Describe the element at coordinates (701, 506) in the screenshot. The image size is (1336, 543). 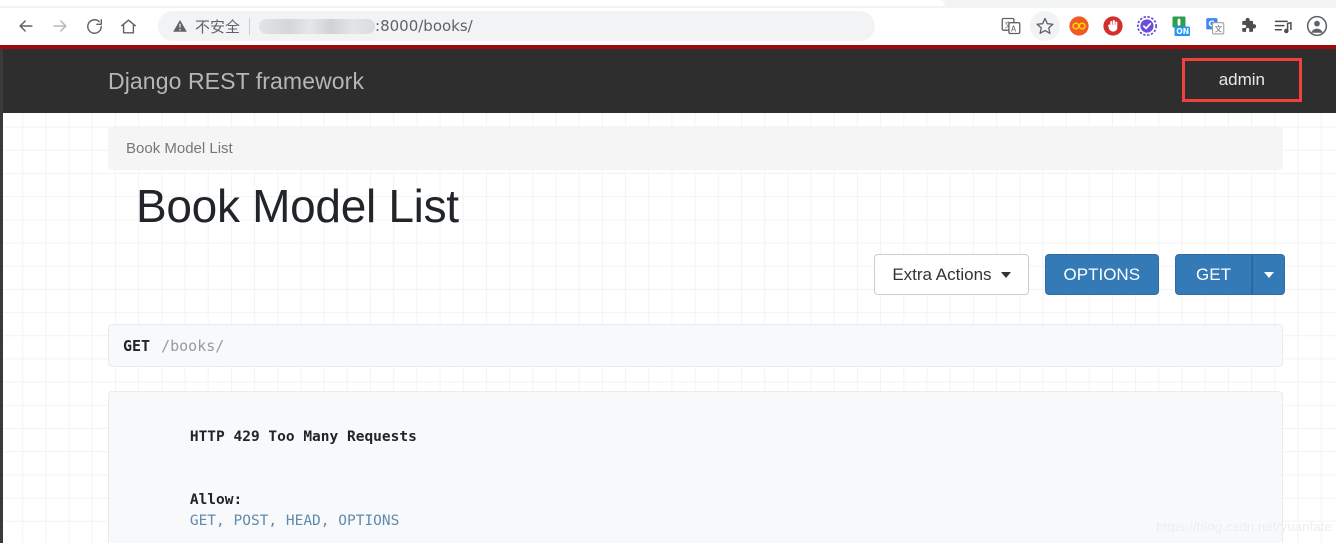
I see `response-header-row: Allow: GET, POST, HEAD, OPTIONS` at that location.